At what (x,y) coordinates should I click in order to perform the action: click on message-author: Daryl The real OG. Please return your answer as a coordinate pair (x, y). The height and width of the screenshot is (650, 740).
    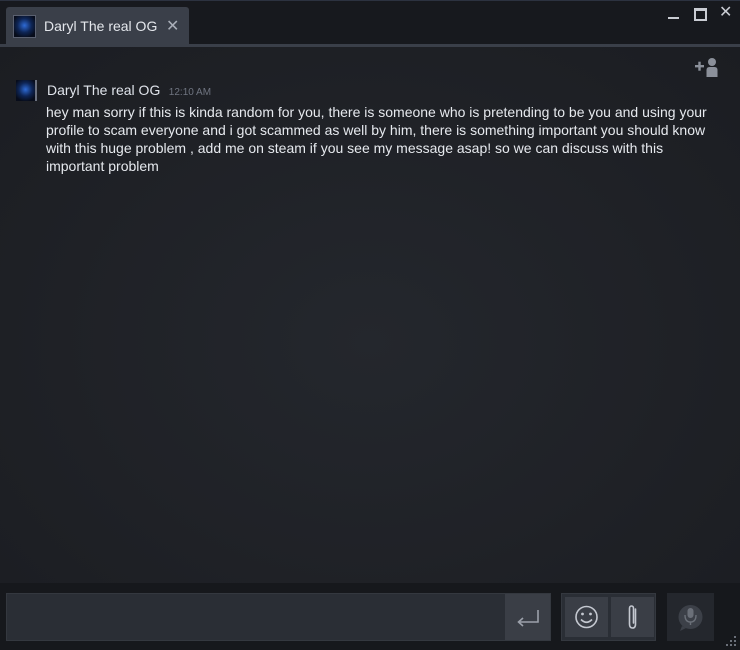
    Looking at the image, I should click on (103, 90).